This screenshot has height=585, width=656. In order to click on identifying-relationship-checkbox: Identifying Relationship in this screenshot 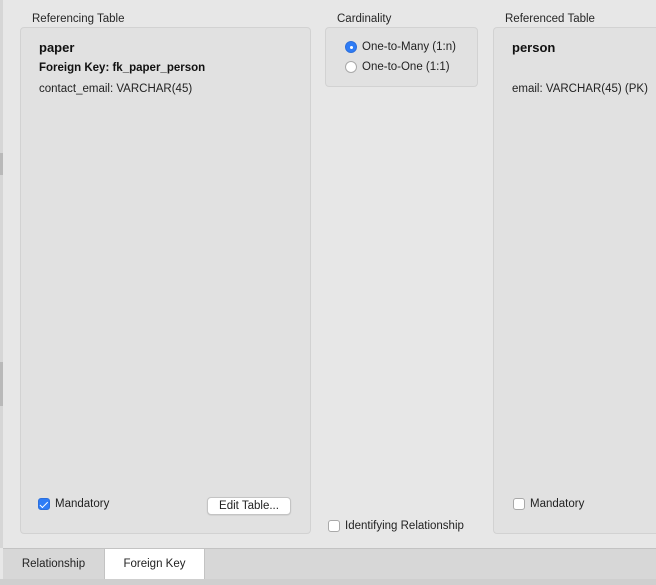, I will do `click(396, 526)`.